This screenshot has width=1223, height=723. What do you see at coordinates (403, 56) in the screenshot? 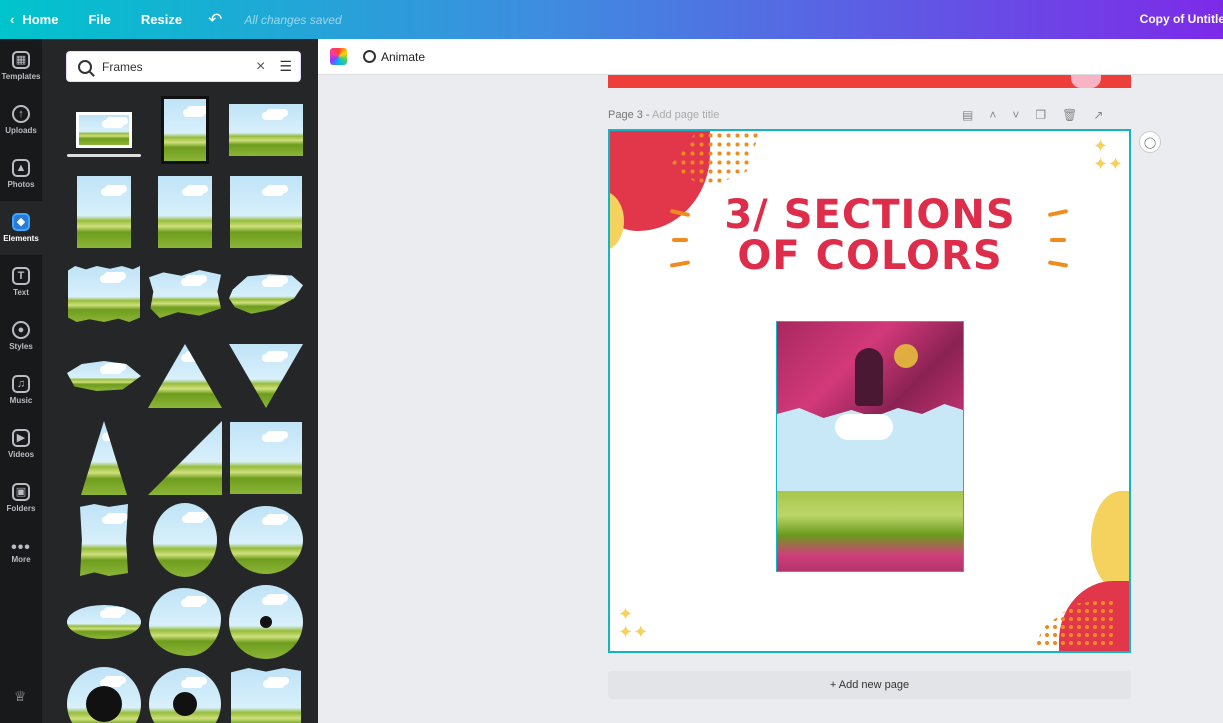
I see `animate-label: Animate` at bounding box center [403, 56].